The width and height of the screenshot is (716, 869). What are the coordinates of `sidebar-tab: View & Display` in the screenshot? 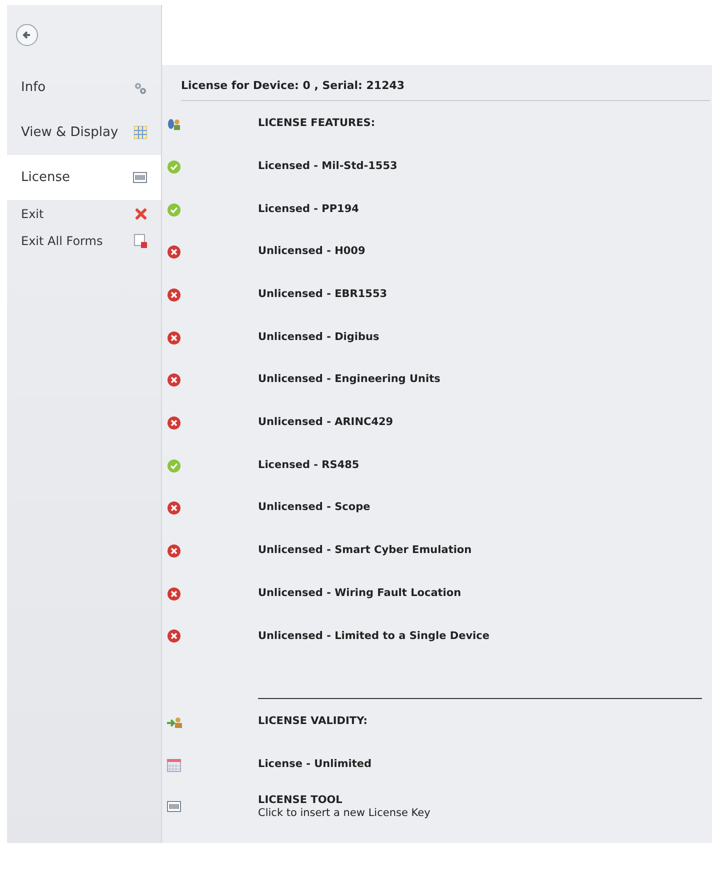 It's located at (84, 132).